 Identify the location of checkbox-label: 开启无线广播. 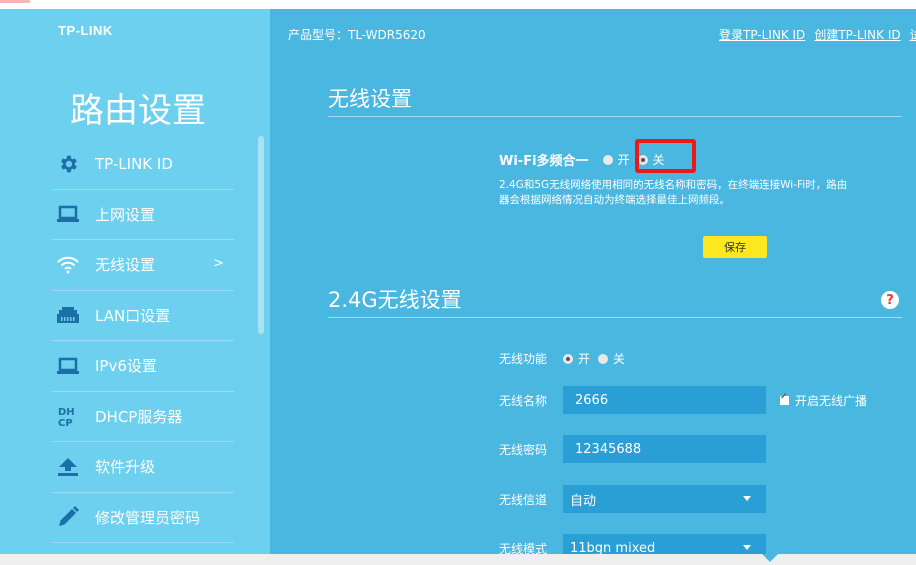
(831, 400).